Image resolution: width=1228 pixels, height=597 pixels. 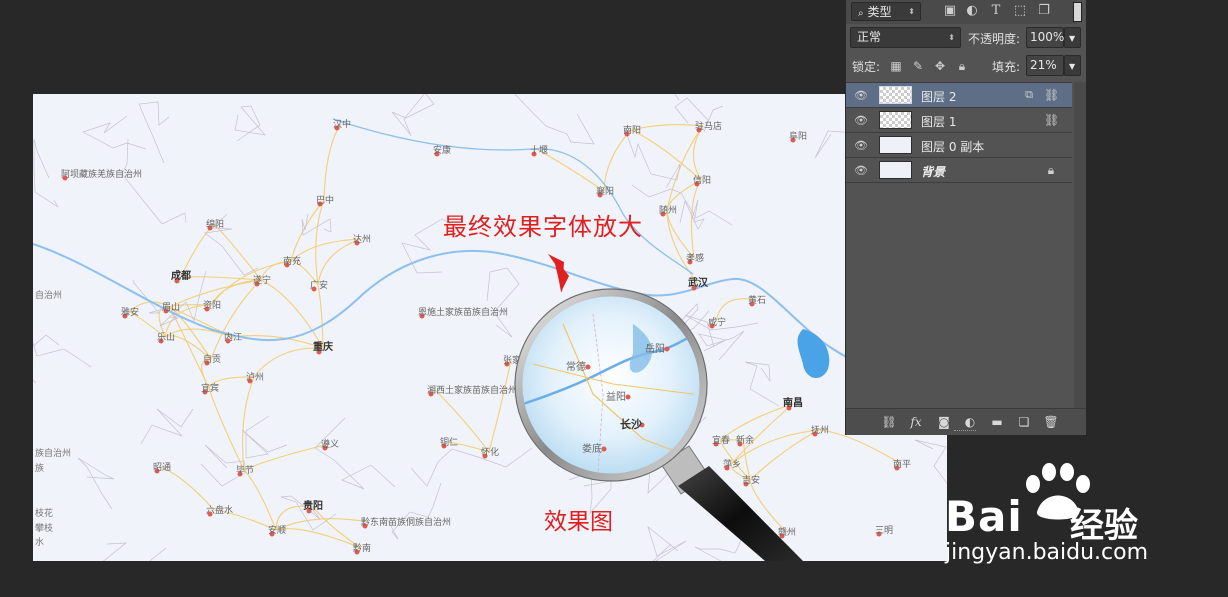 What do you see at coordinates (972, 11) in the screenshot?
I see `adjustment-filter-icon: ◐` at bounding box center [972, 11].